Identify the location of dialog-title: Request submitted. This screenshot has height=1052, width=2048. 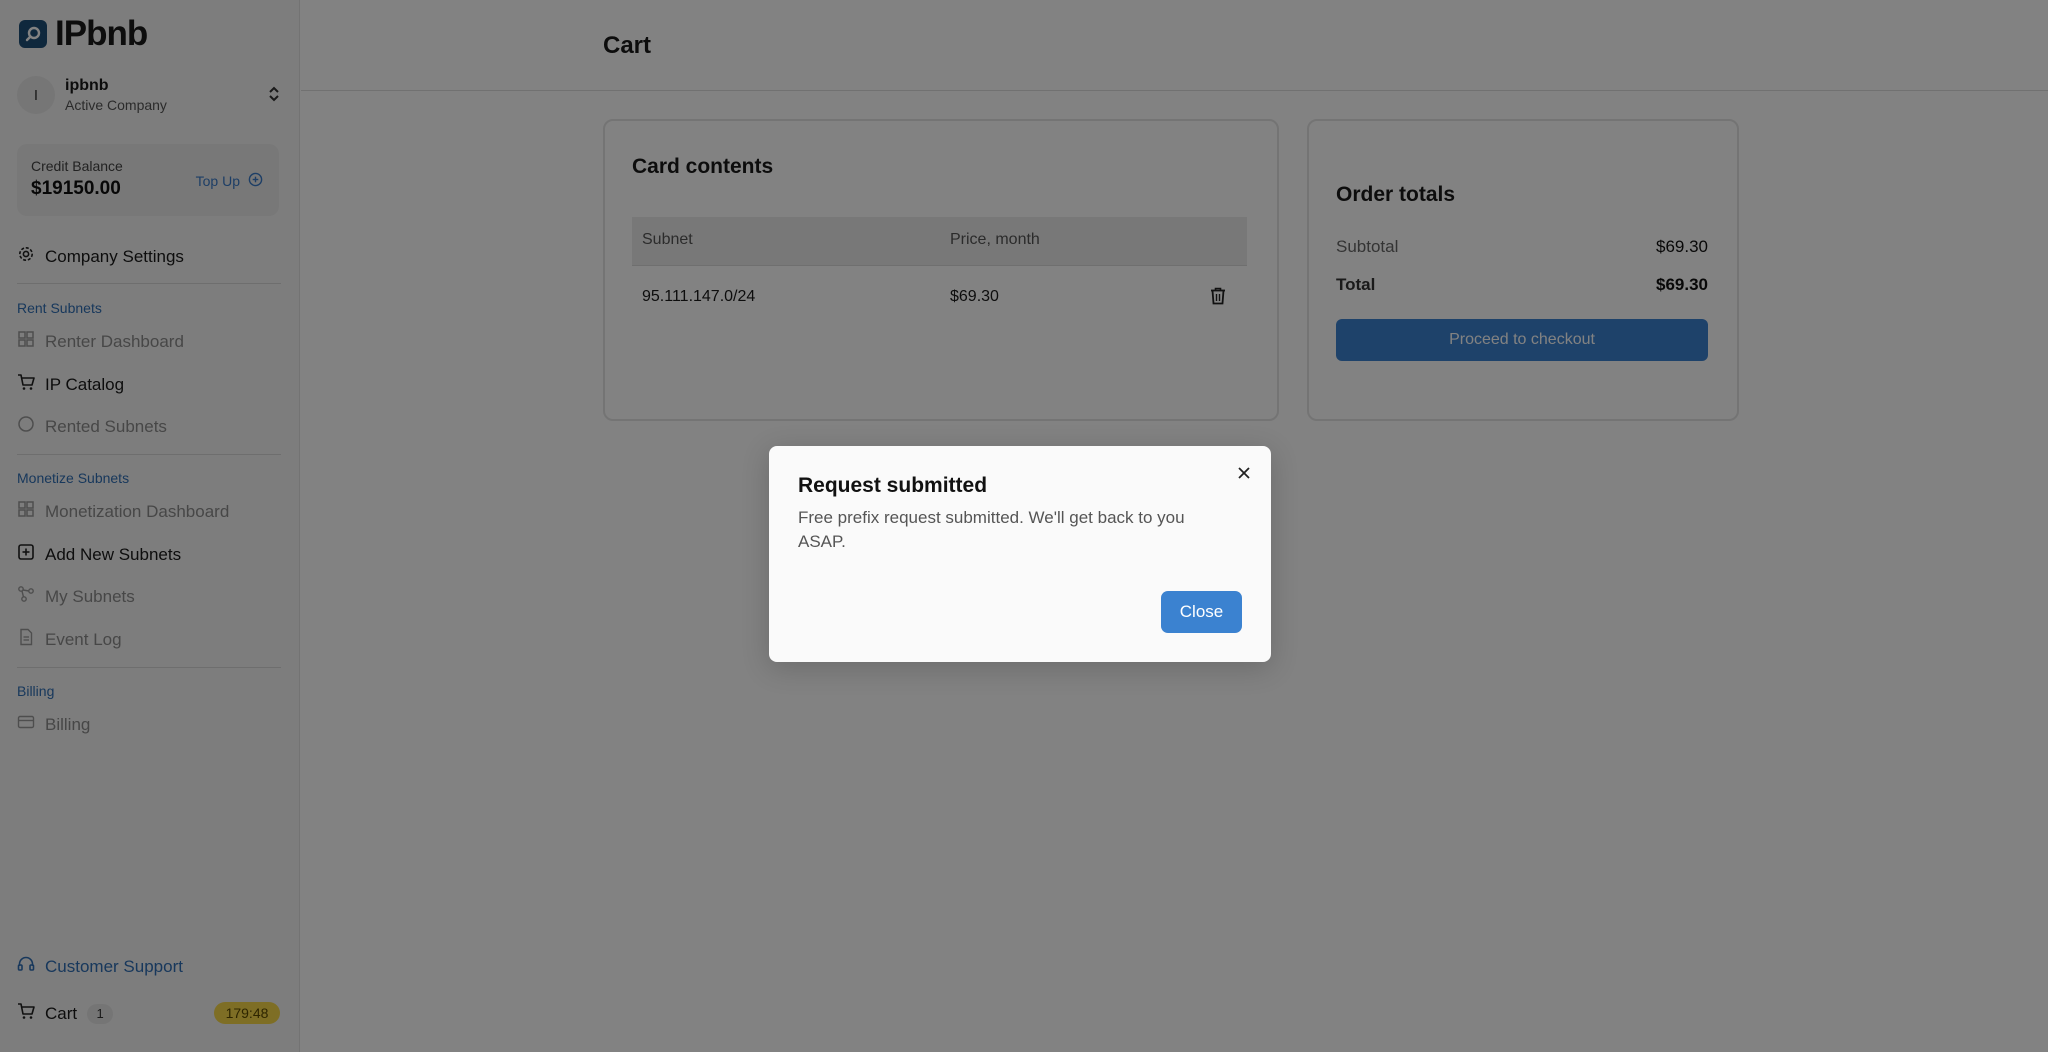
(893, 485).